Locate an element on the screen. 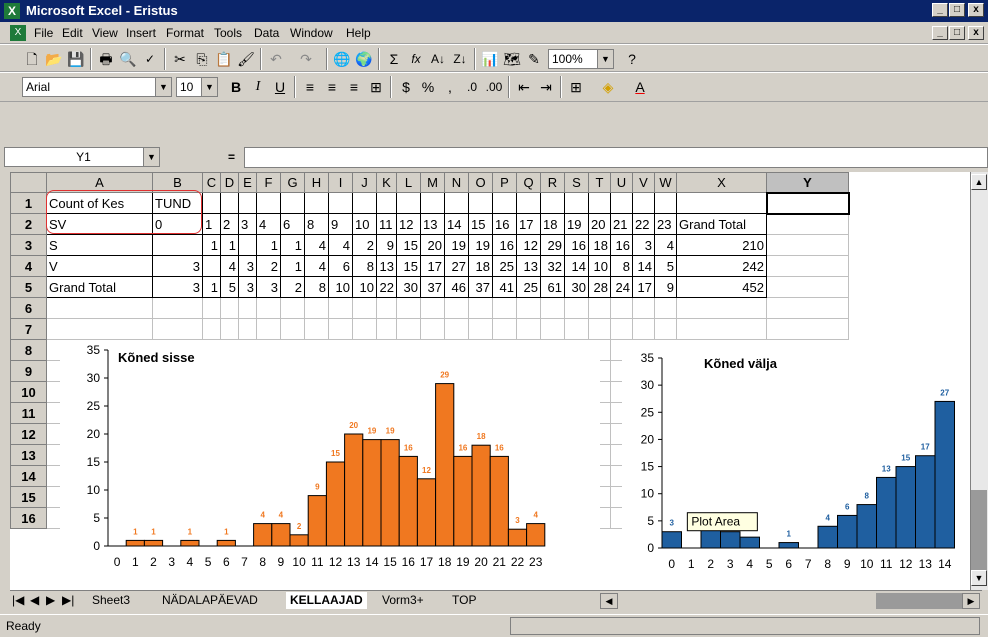 This screenshot has height=637, width=988. cell-c7 is located at coordinates (211, 329).